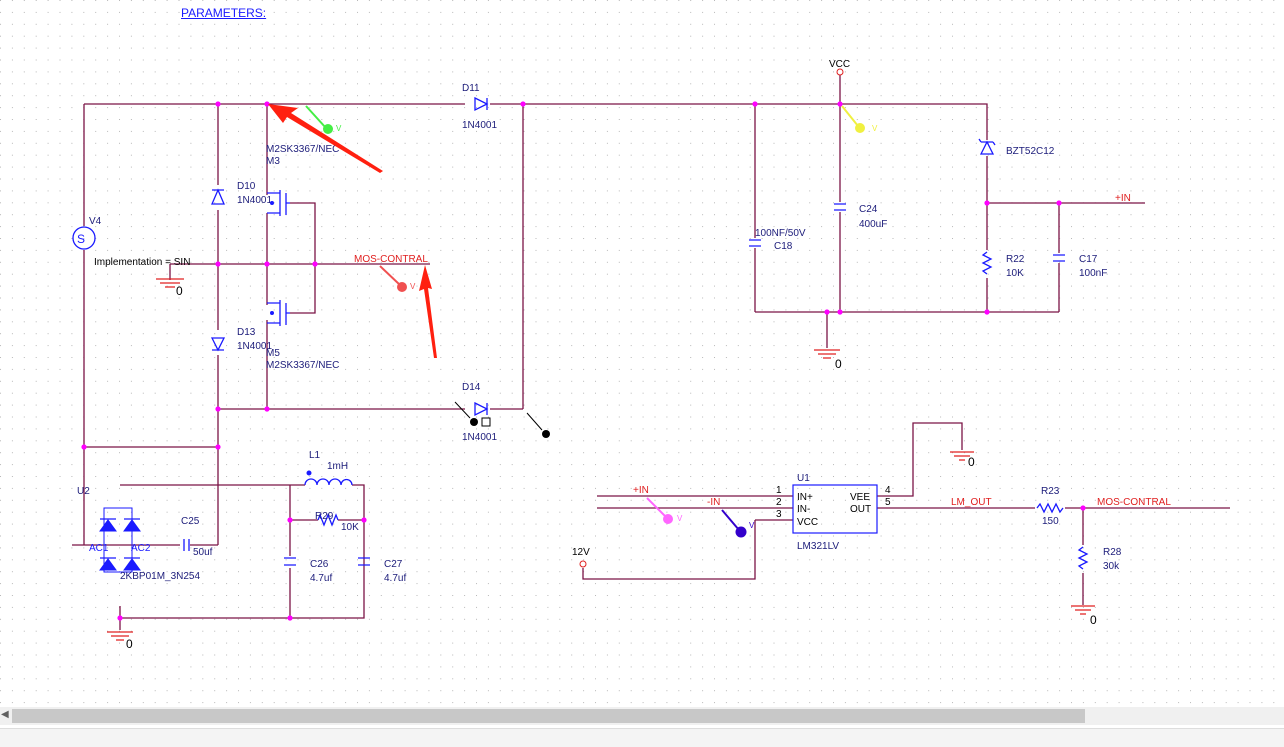 The image size is (1284, 747). Describe the element at coordinates (873, 224) in the screenshot. I see `c24-value: 400uF` at that location.